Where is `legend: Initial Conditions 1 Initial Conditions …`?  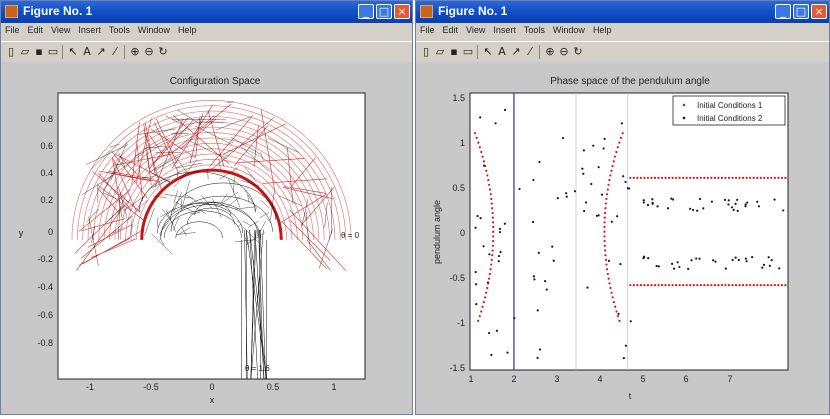
legend: Initial Conditions 1 Initial Conditions … is located at coordinates (729, 110).